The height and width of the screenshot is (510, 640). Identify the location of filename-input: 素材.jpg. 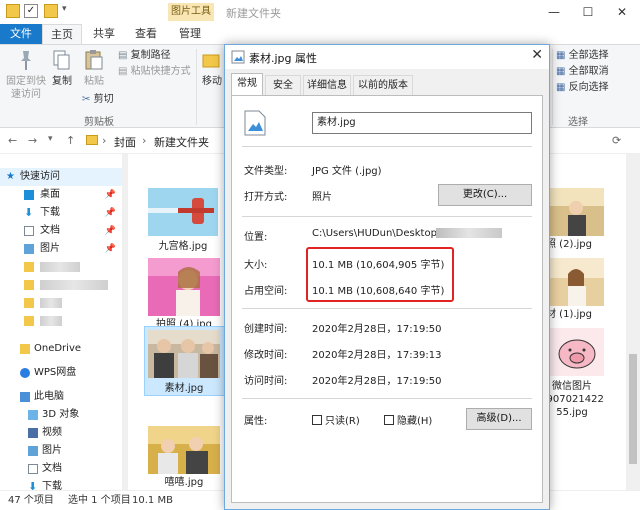
(422, 123).